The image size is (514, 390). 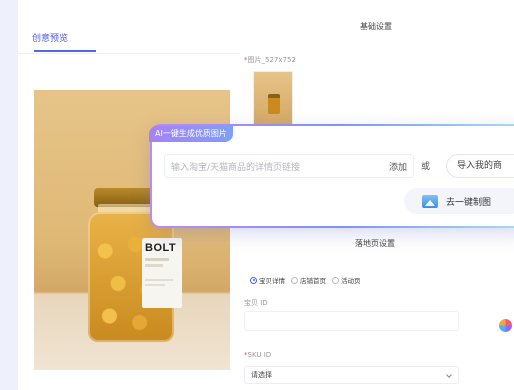 I want to click on image-field-label-text: 图片_527x752, so click(x=271, y=60).